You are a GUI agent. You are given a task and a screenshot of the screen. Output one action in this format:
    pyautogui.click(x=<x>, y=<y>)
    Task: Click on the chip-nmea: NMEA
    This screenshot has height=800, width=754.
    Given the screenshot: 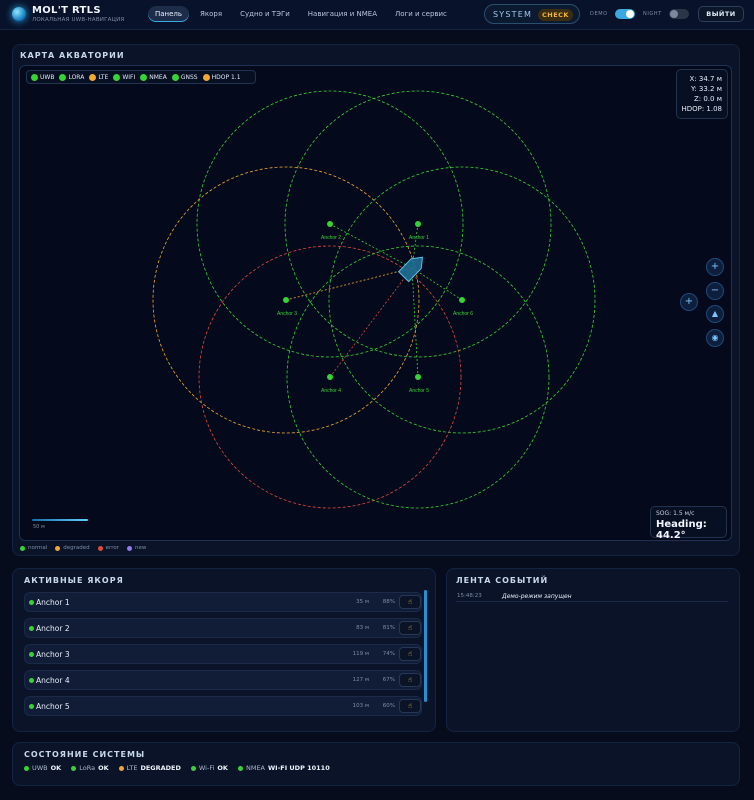 What is the action you would take?
    pyautogui.click(x=153, y=77)
    